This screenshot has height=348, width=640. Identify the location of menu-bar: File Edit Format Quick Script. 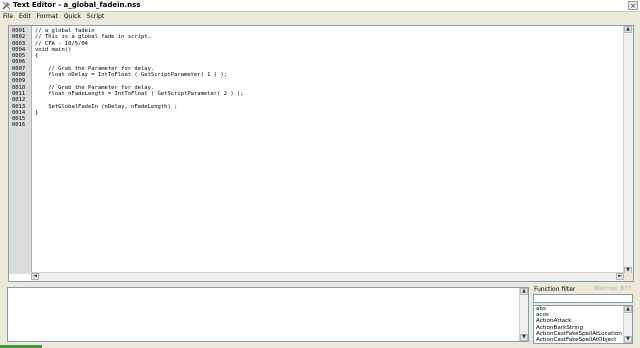
(320, 17).